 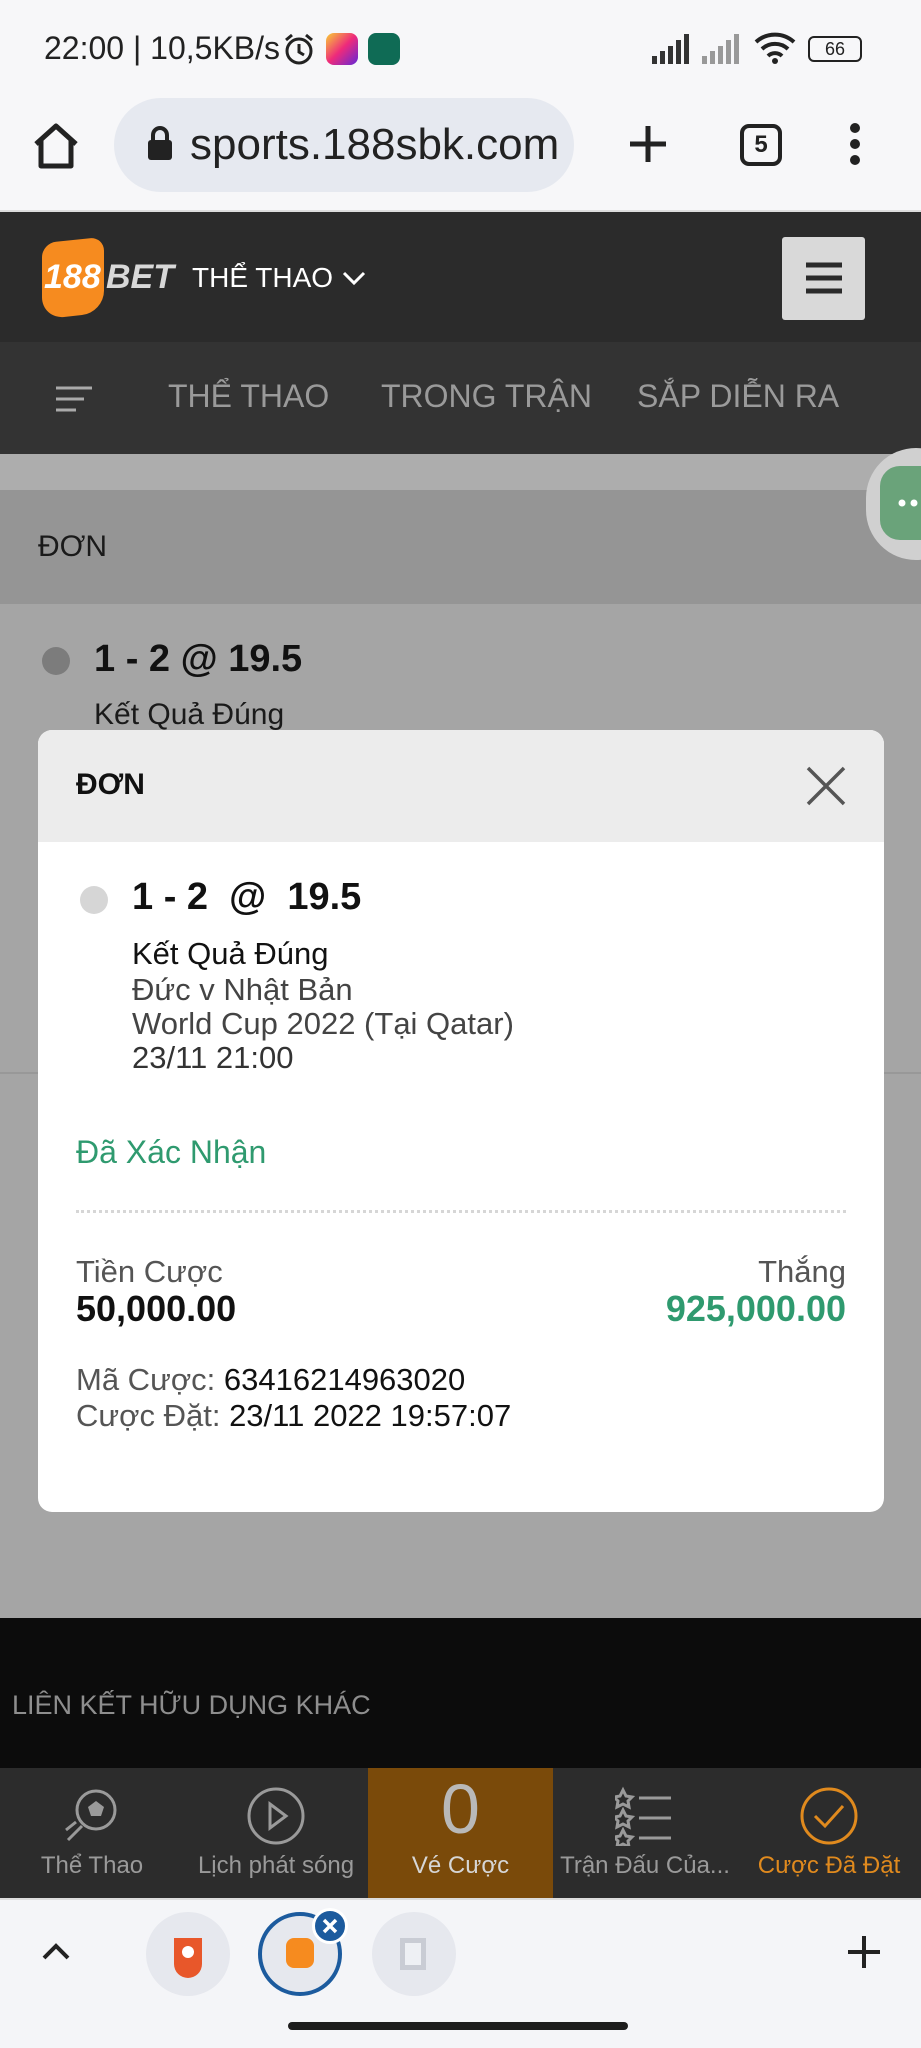 What do you see at coordinates (384, 49) in the screenshot?
I see `bidv-app-icon` at bounding box center [384, 49].